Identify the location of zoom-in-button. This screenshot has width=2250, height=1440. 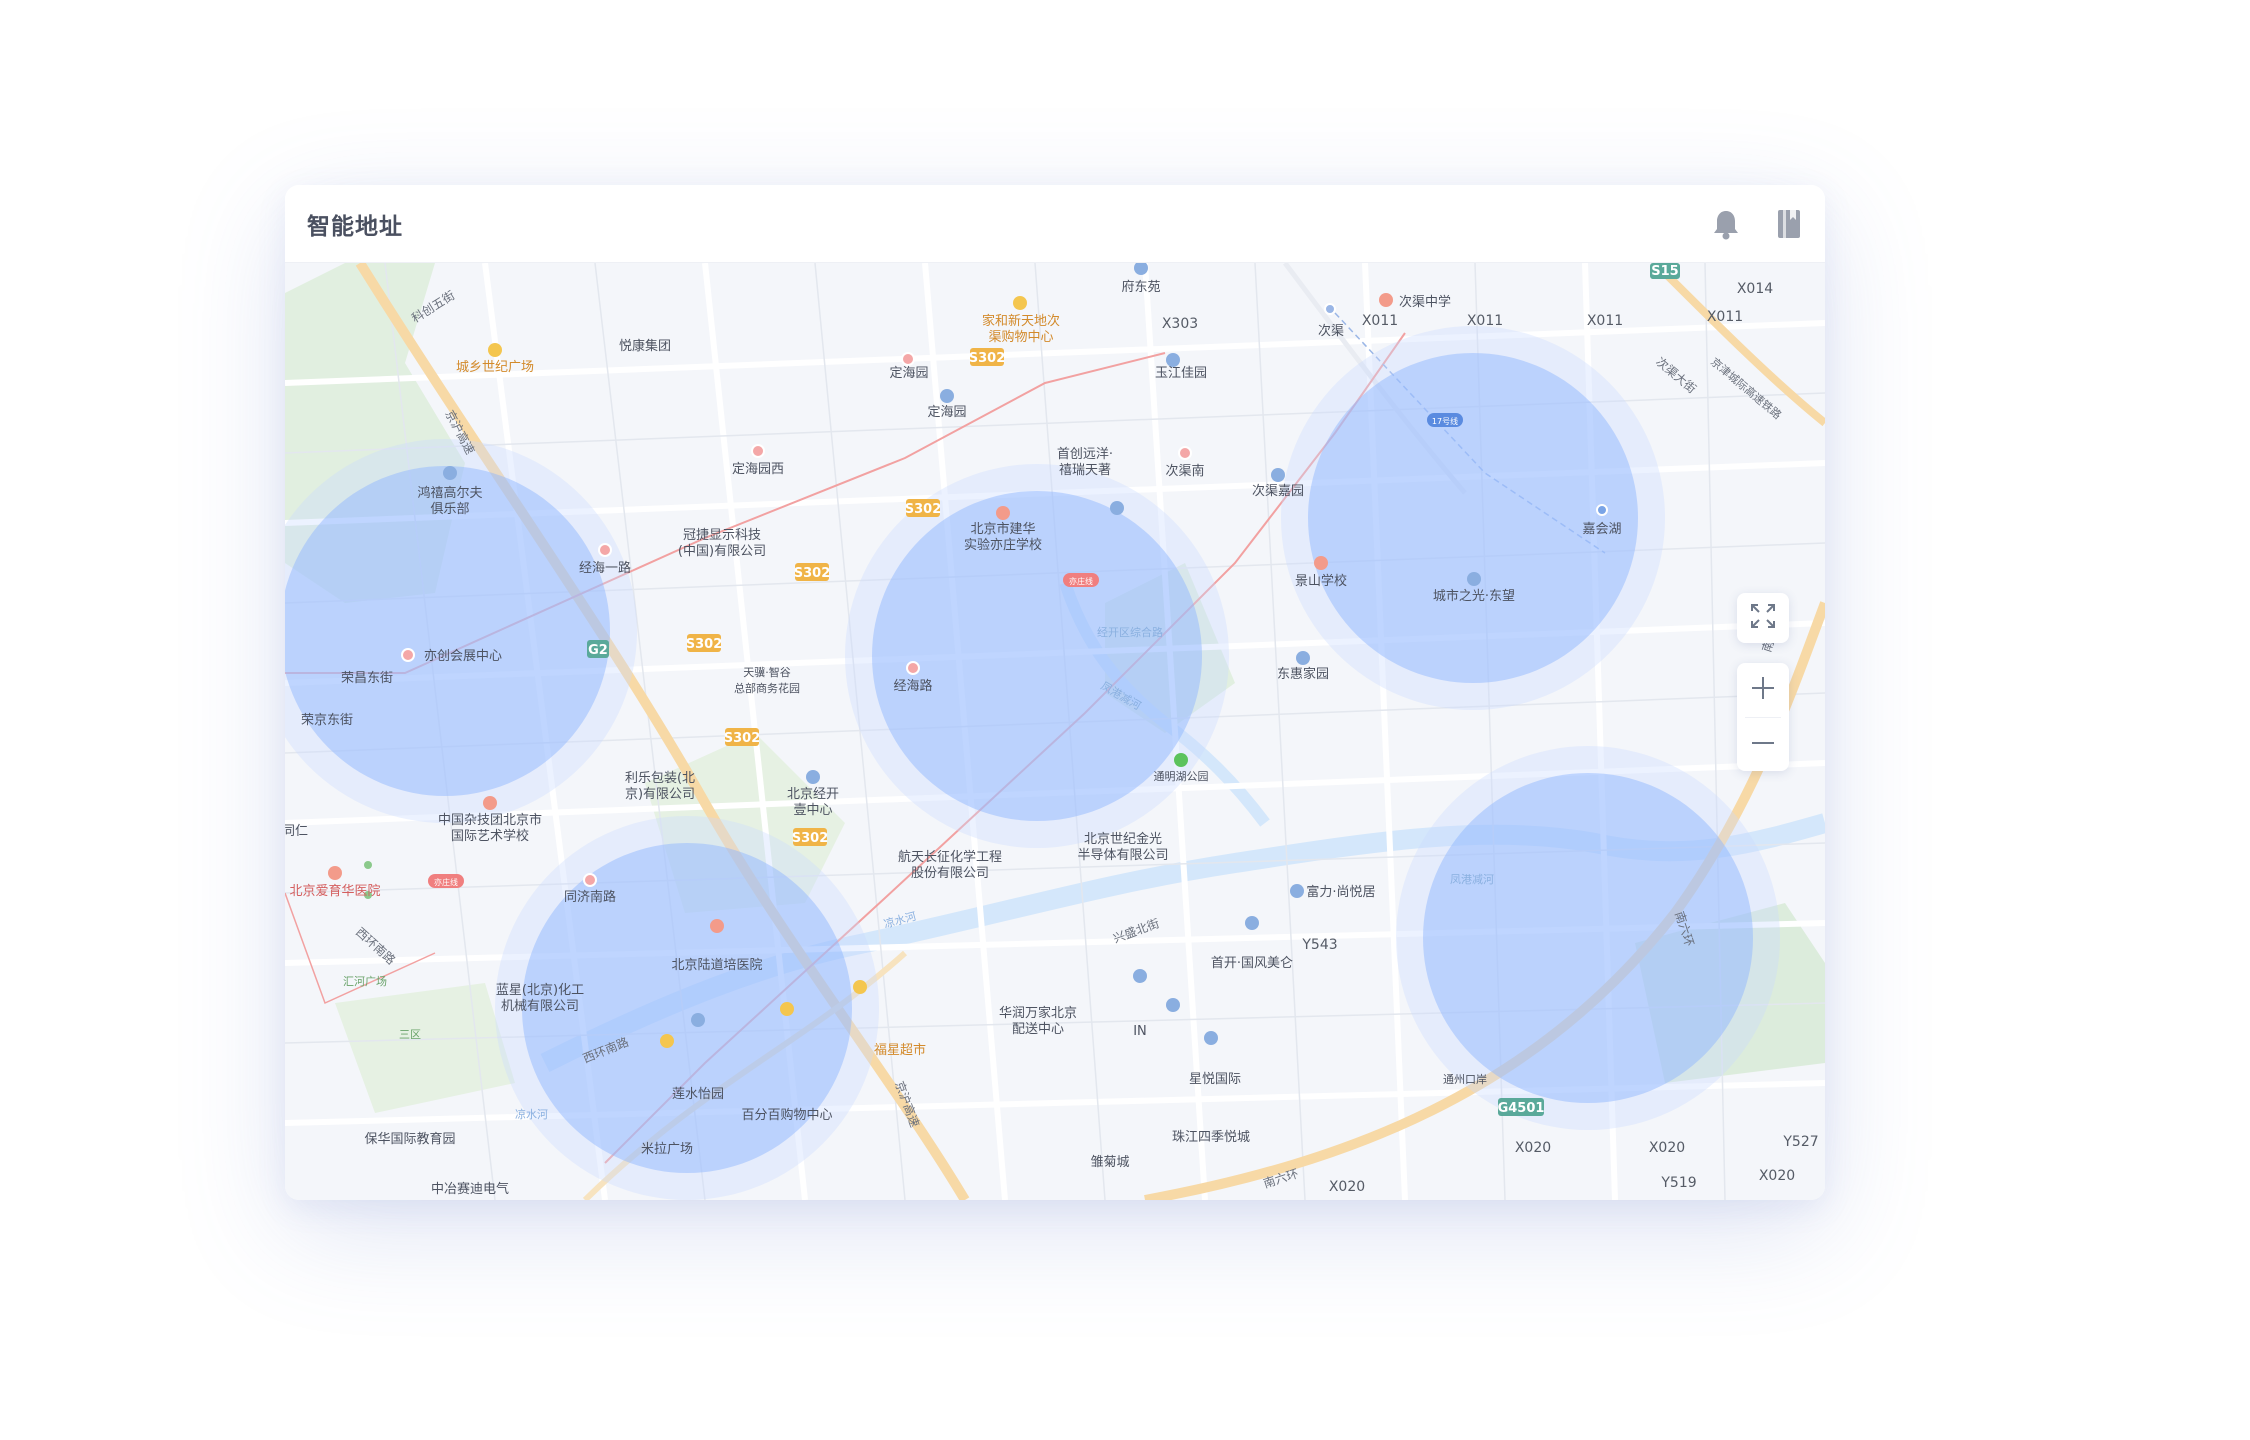
(1763, 690).